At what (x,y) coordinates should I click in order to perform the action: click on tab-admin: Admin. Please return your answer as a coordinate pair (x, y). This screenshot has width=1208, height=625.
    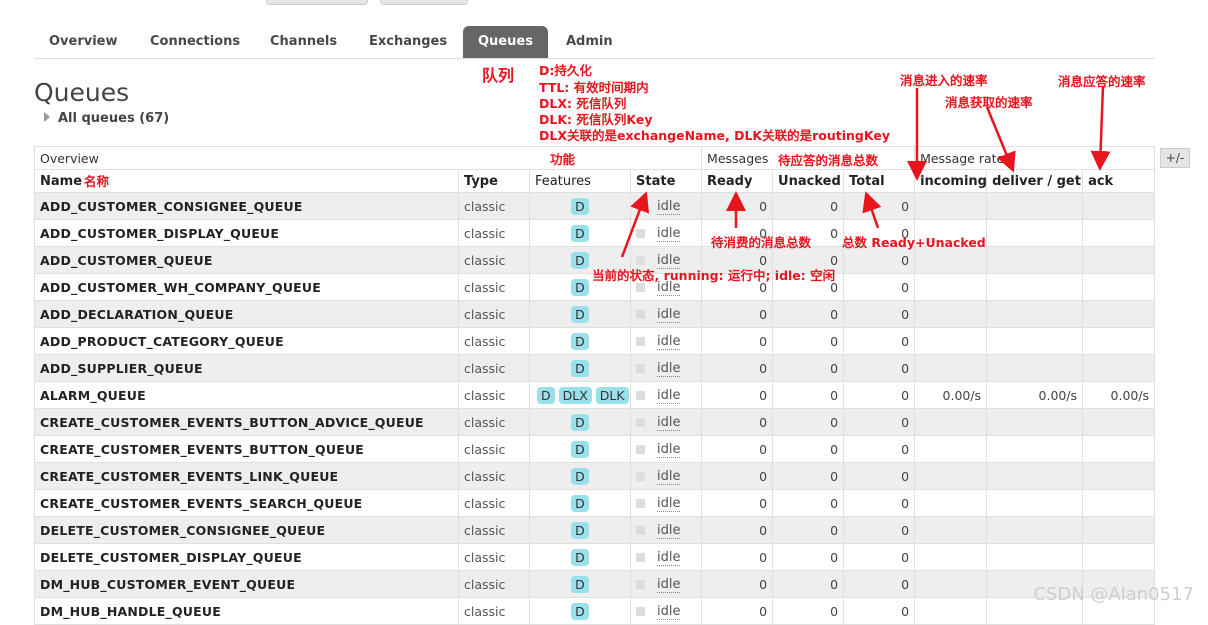
    Looking at the image, I should click on (589, 42).